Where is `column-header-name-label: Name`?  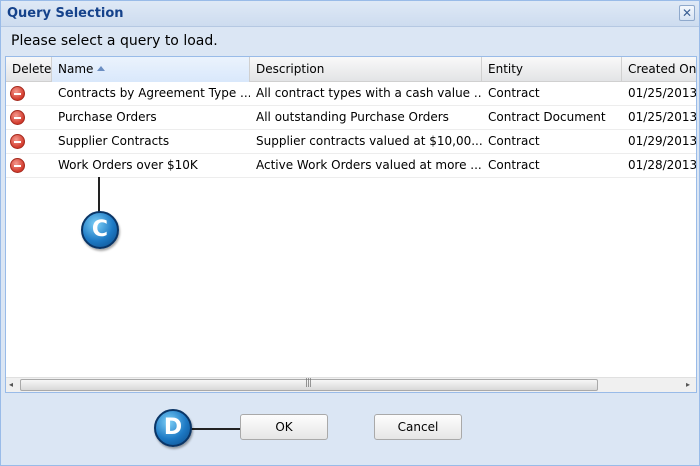
column-header-name-label: Name is located at coordinates (76, 69).